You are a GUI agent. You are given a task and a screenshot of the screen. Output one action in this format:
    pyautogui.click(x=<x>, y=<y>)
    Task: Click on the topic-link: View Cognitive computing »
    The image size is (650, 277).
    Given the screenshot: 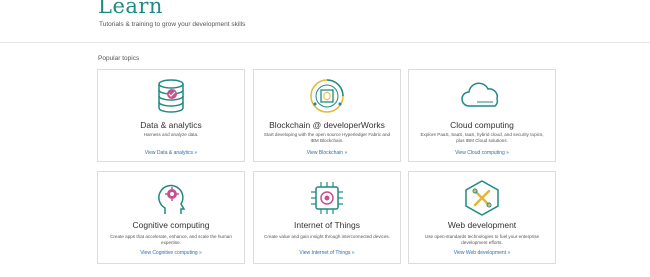 What is the action you would take?
    pyautogui.click(x=171, y=253)
    